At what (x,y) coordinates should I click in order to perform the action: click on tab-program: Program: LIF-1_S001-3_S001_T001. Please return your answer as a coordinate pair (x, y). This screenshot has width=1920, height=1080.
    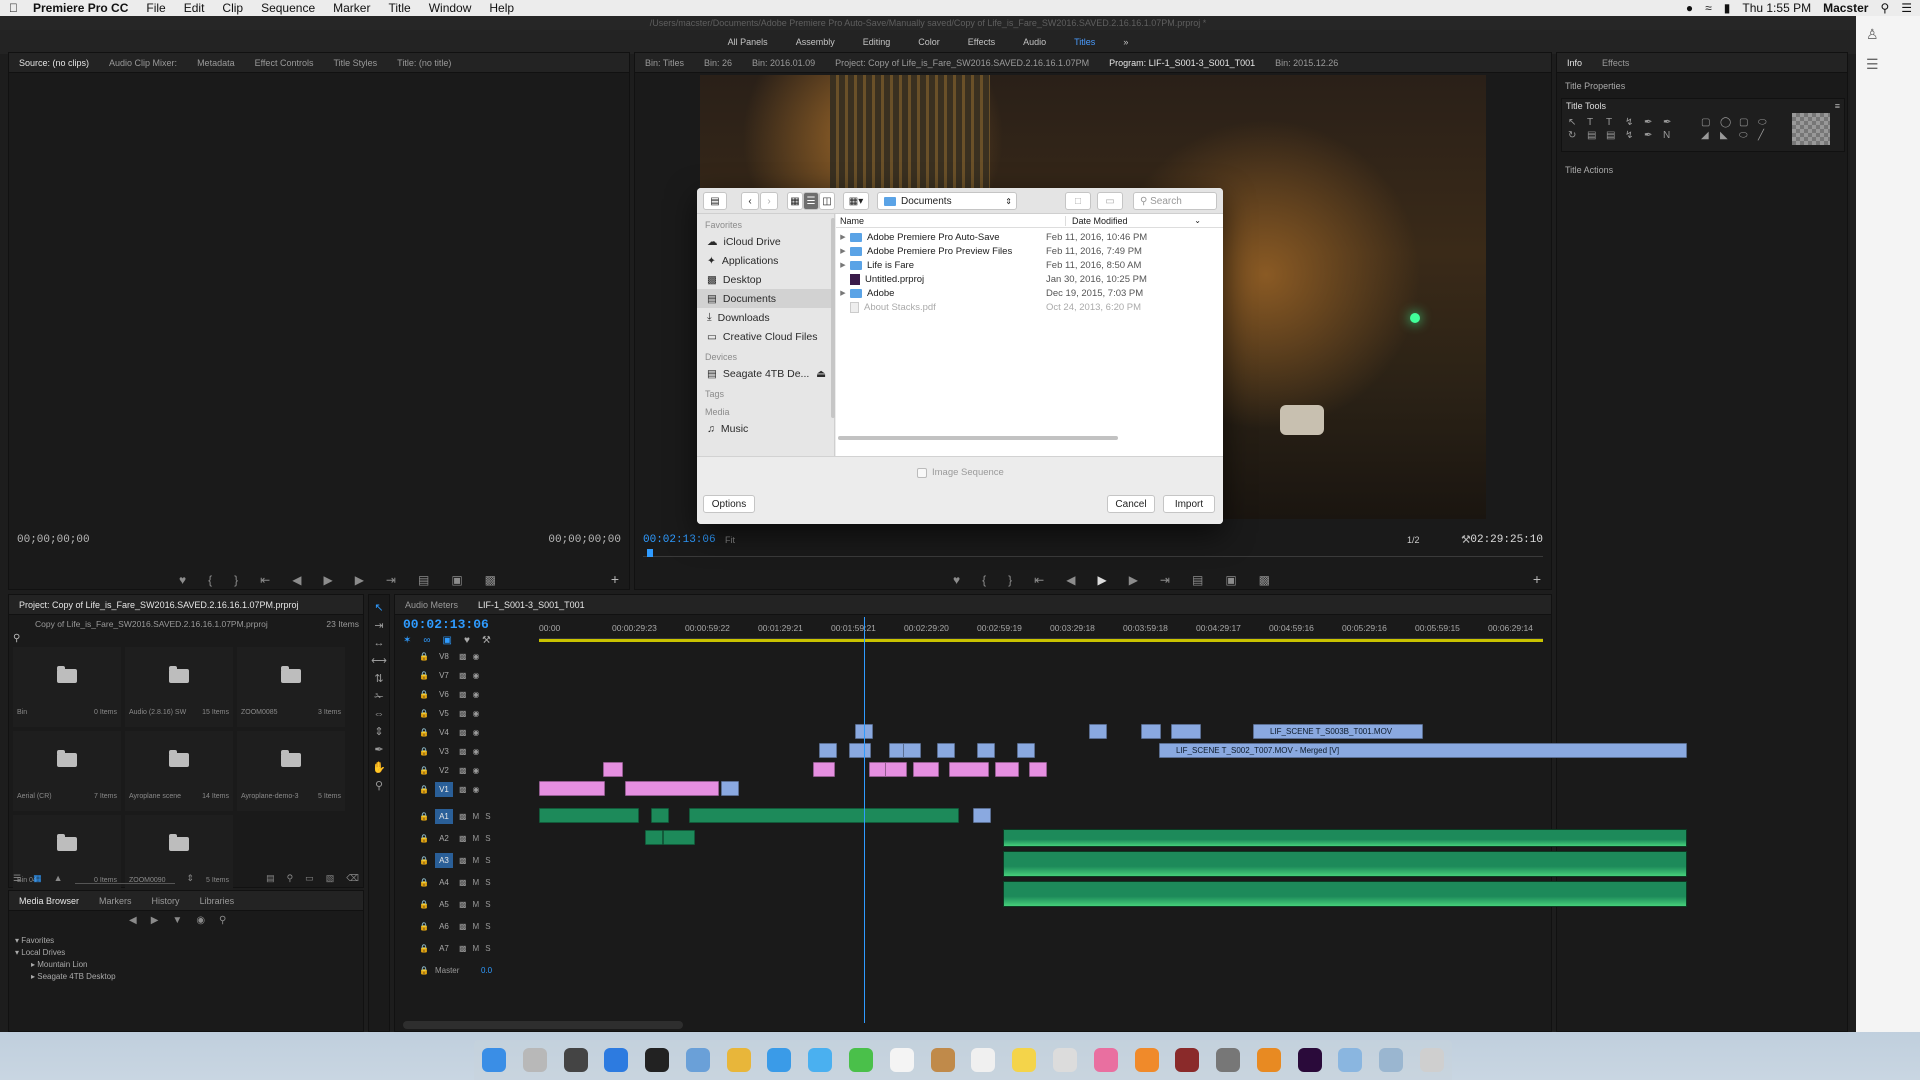
    Looking at the image, I should click on (1182, 62).